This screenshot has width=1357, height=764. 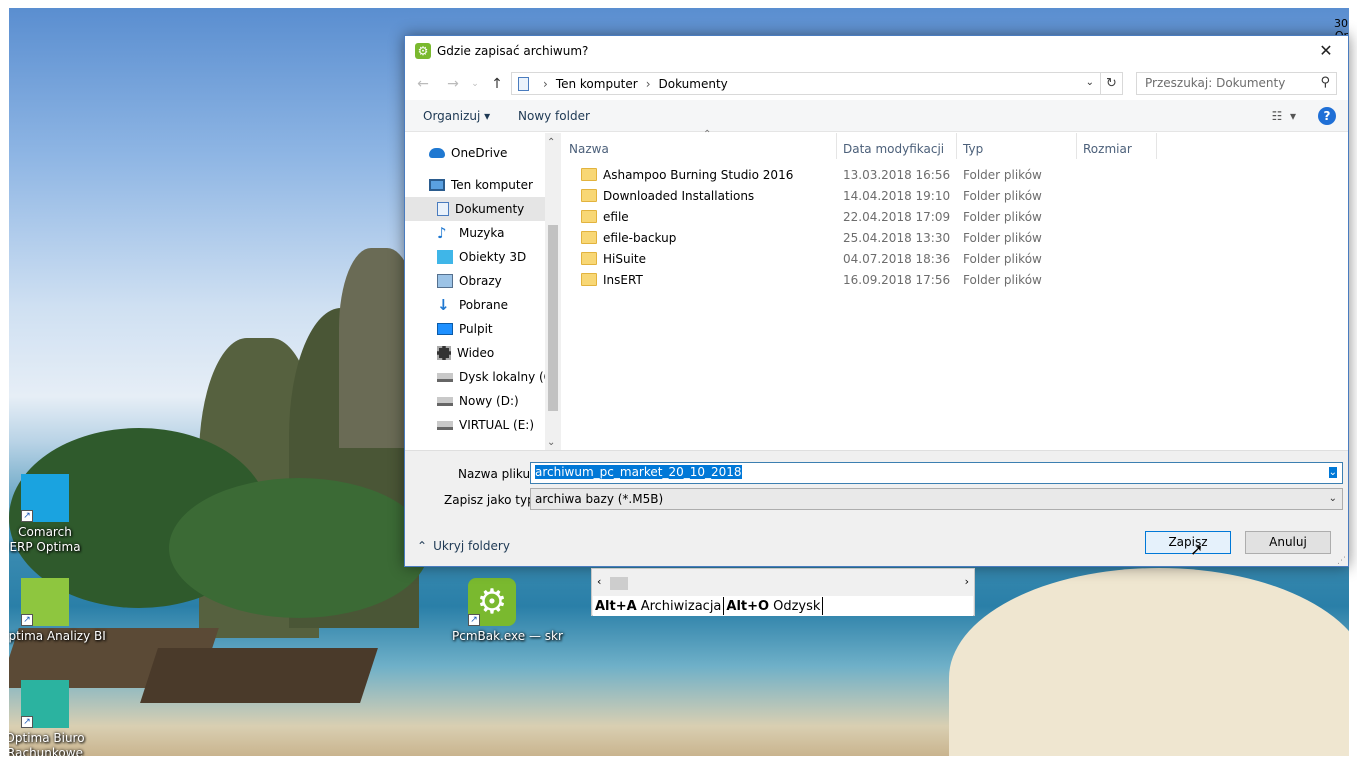 I want to click on nav-item-obiekty-3d: Obiekty 3D, so click(x=475, y=257).